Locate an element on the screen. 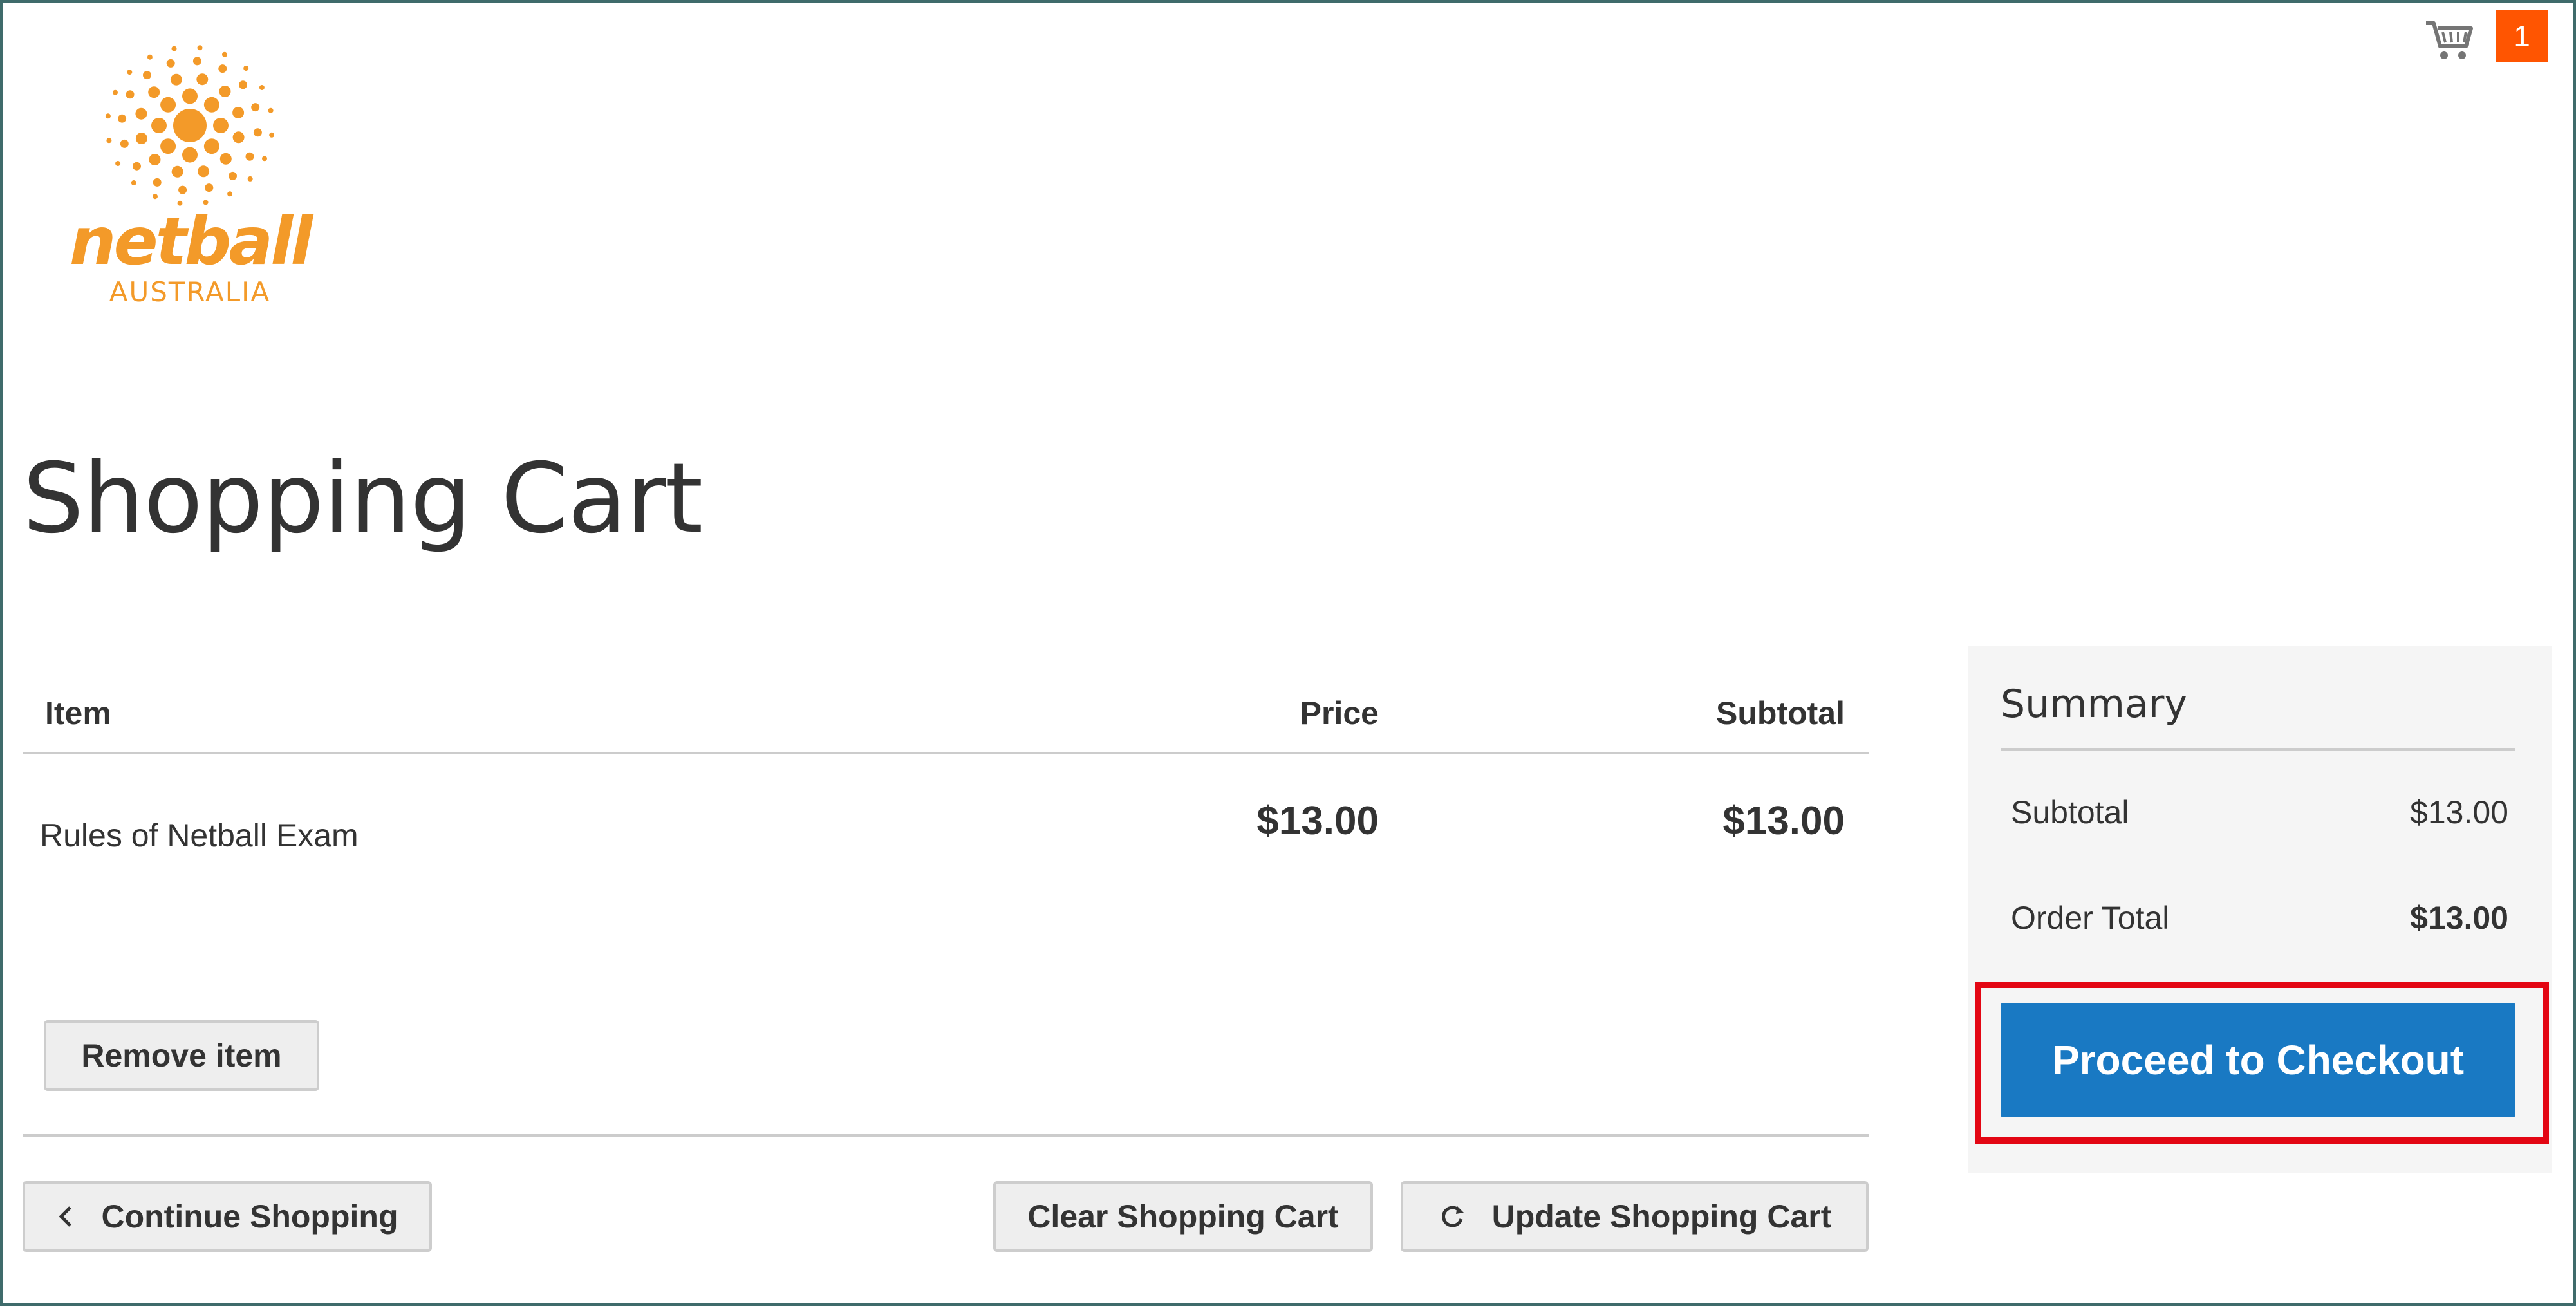 This screenshot has height=1306, width=2576. update-shopping-cart-label: Update Shopping Cart is located at coordinates (1661, 1217).